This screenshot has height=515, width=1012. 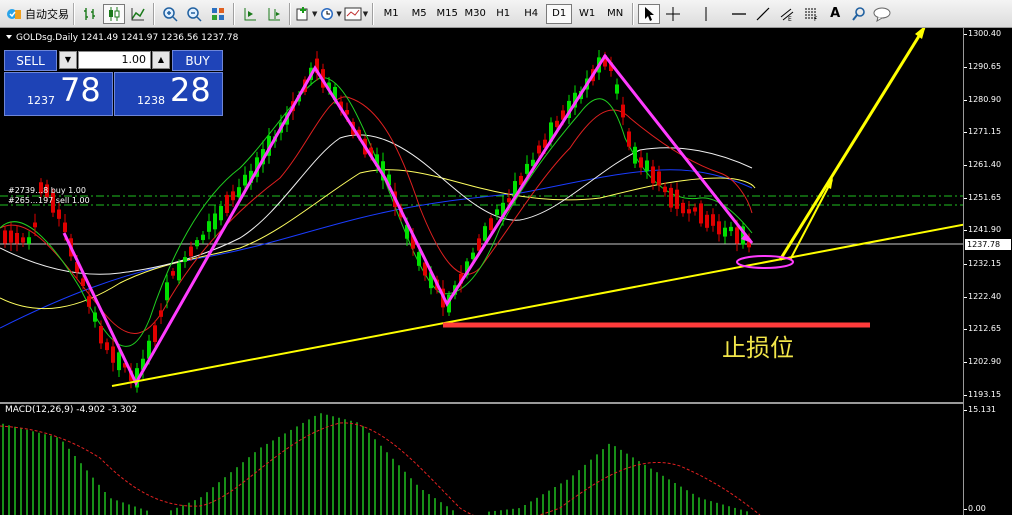 I want to click on chat-icon, so click(x=883, y=14).